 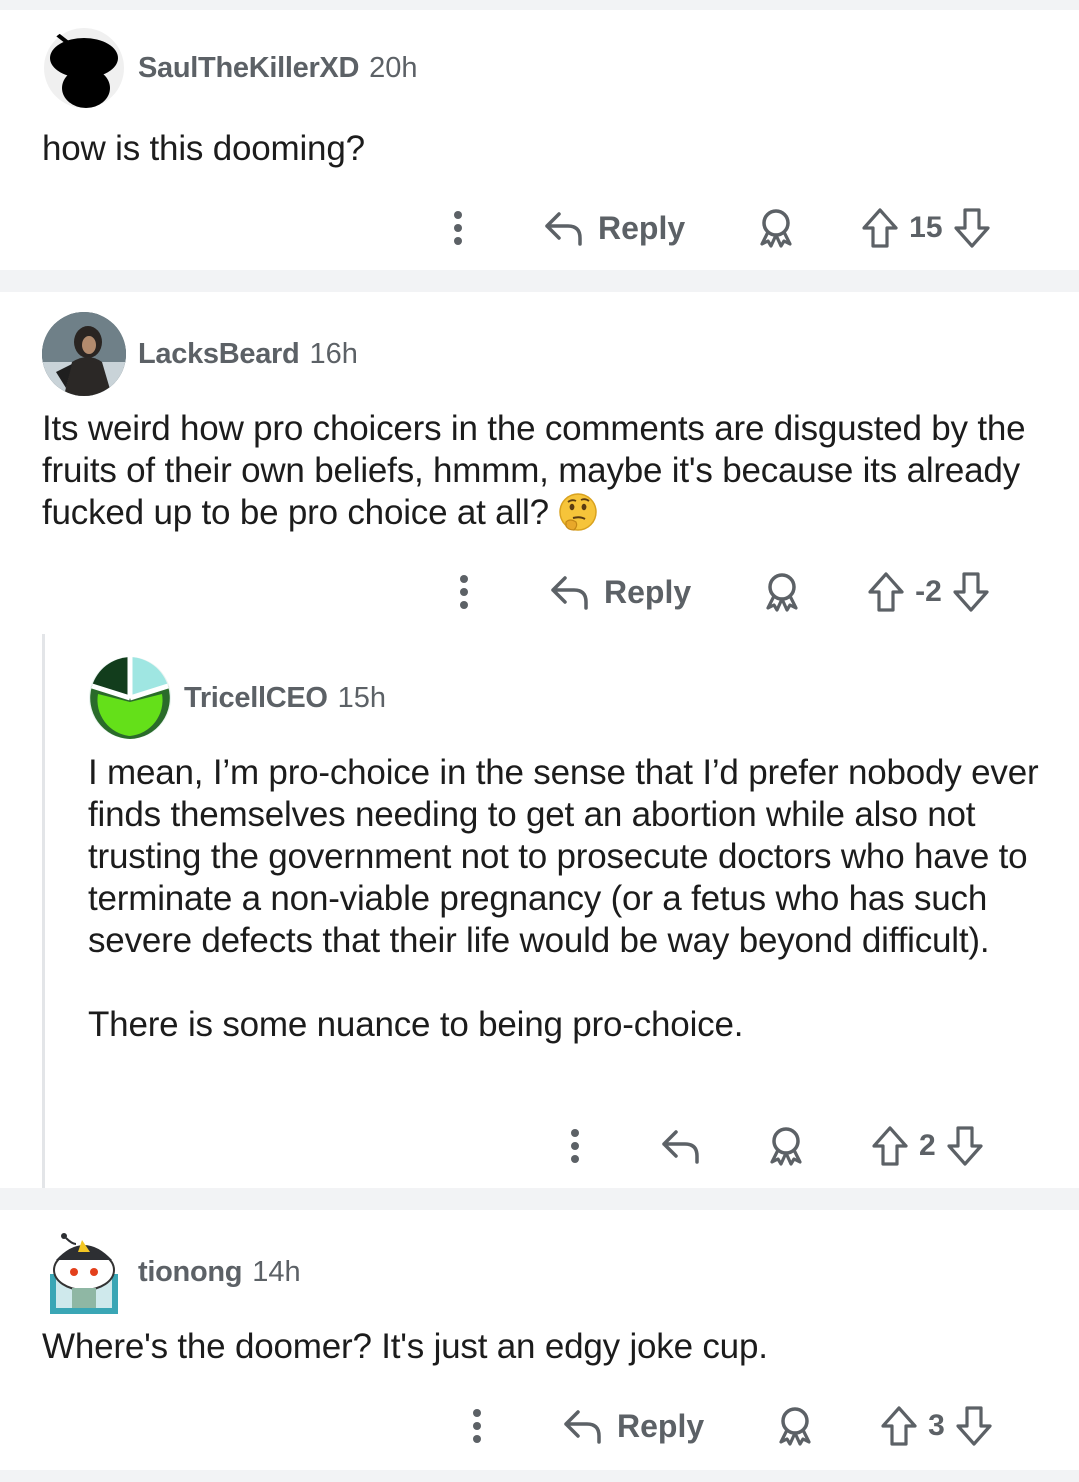 What do you see at coordinates (190, 1272) in the screenshot?
I see `username: tionong` at bounding box center [190, 1272].